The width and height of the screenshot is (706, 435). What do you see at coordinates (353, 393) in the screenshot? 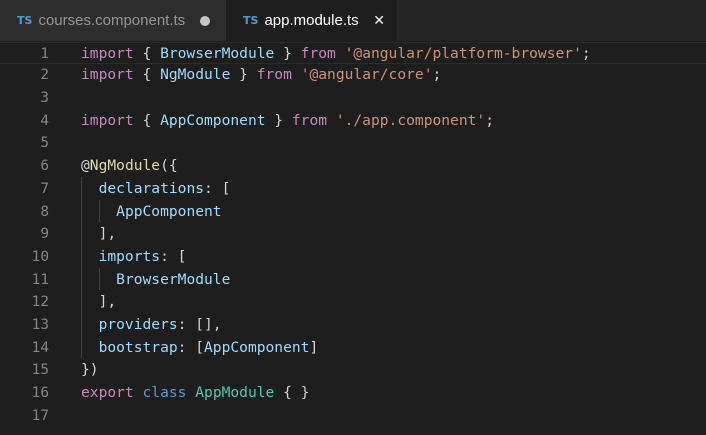
I see `code-line: 16 export class AppModule { }` at bounding box center [353, 393].